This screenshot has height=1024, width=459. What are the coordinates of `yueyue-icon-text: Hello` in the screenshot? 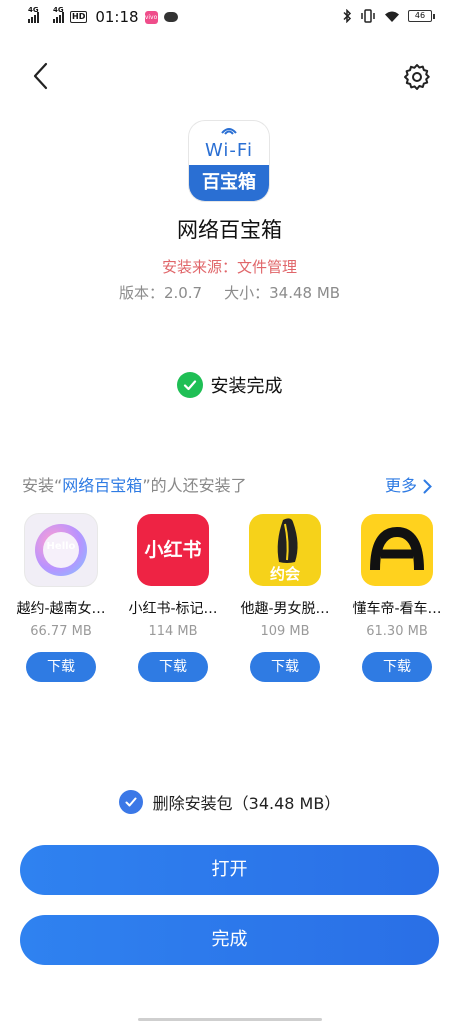 It's located at (61, 546).